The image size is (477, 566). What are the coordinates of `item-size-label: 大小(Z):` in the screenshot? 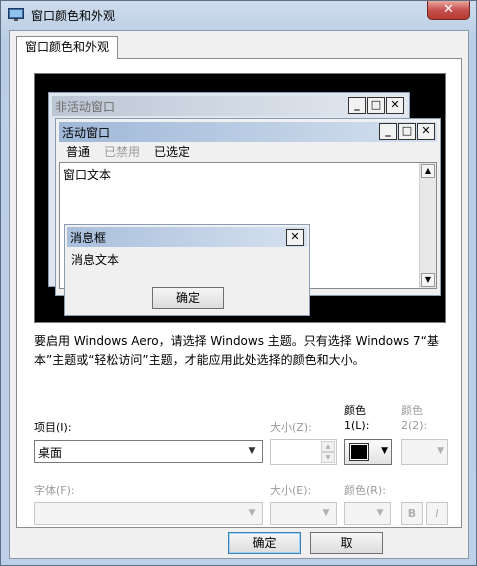 It's located at (291, 427).